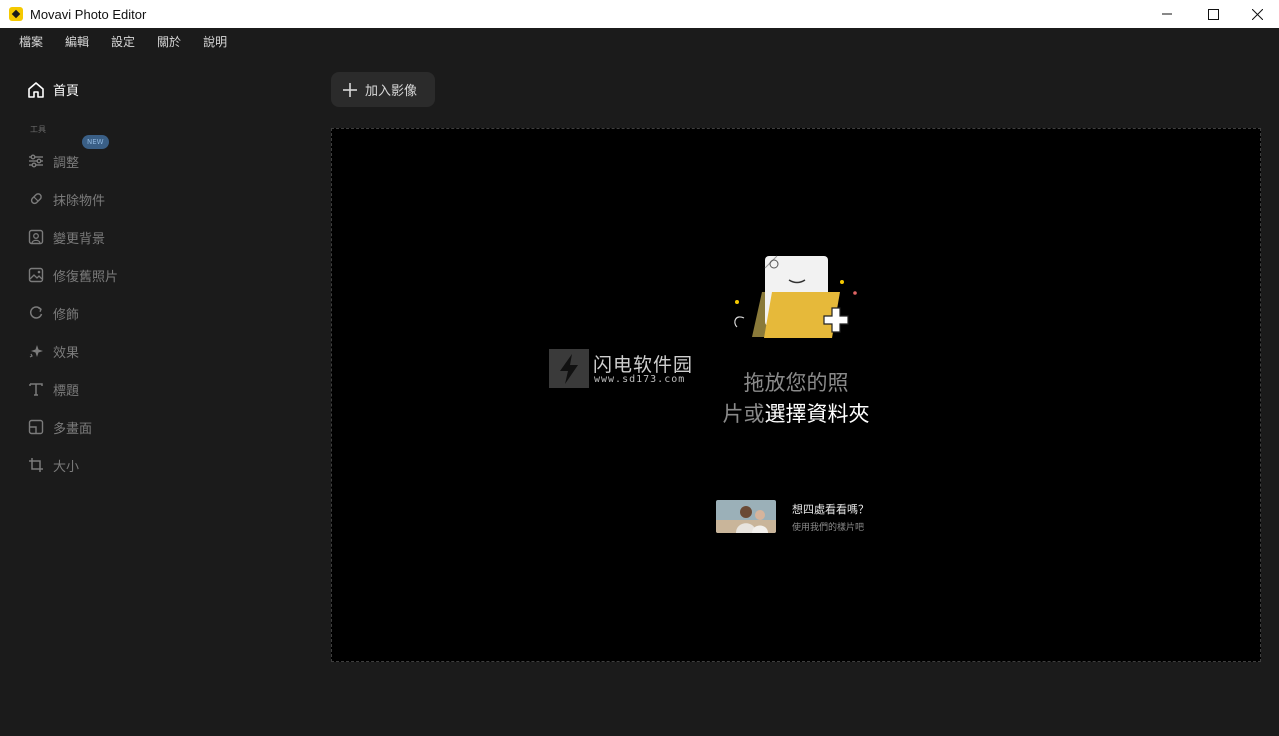 Image resolution: width=1279 pixels, height=736 pixels. What do you see at coordinates (66, 467) in the screenshot?
I see `sidebar-item-label: 大小` at bounding box center [66, 467].